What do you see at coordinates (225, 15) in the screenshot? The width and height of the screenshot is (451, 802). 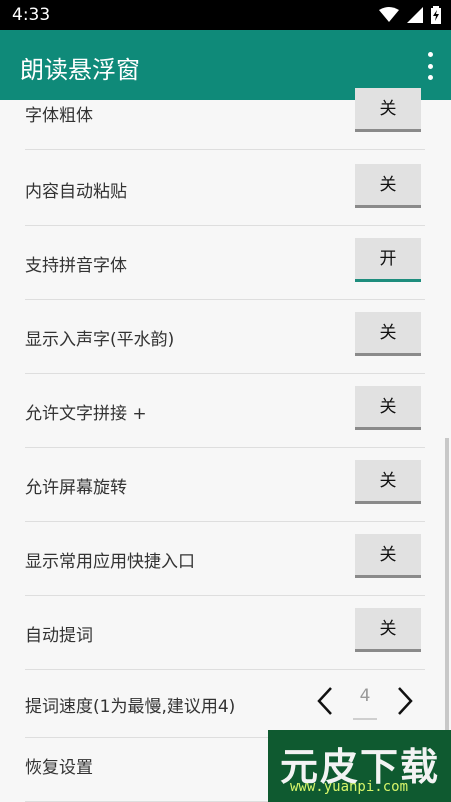 I see `status-bar: 4:33` at bounding box center [225, 15].